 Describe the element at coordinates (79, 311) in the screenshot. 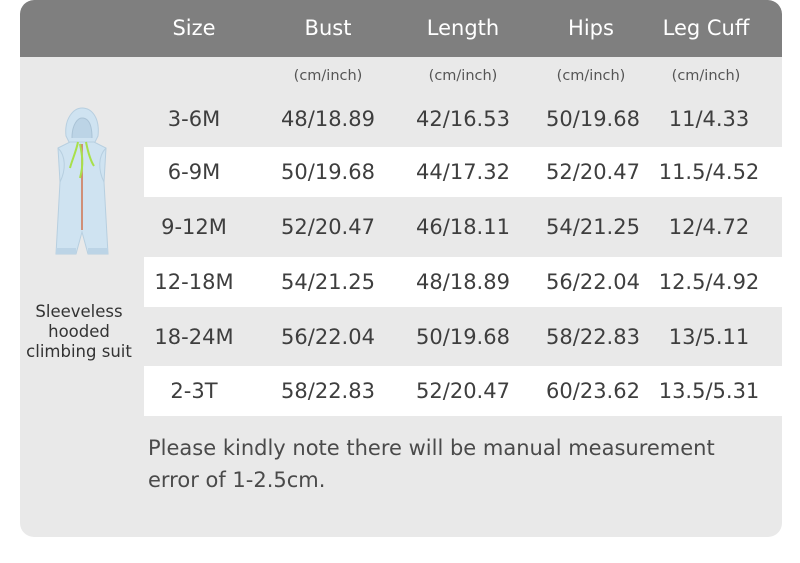

I see `product-name-line: Sleeveless` at that location.